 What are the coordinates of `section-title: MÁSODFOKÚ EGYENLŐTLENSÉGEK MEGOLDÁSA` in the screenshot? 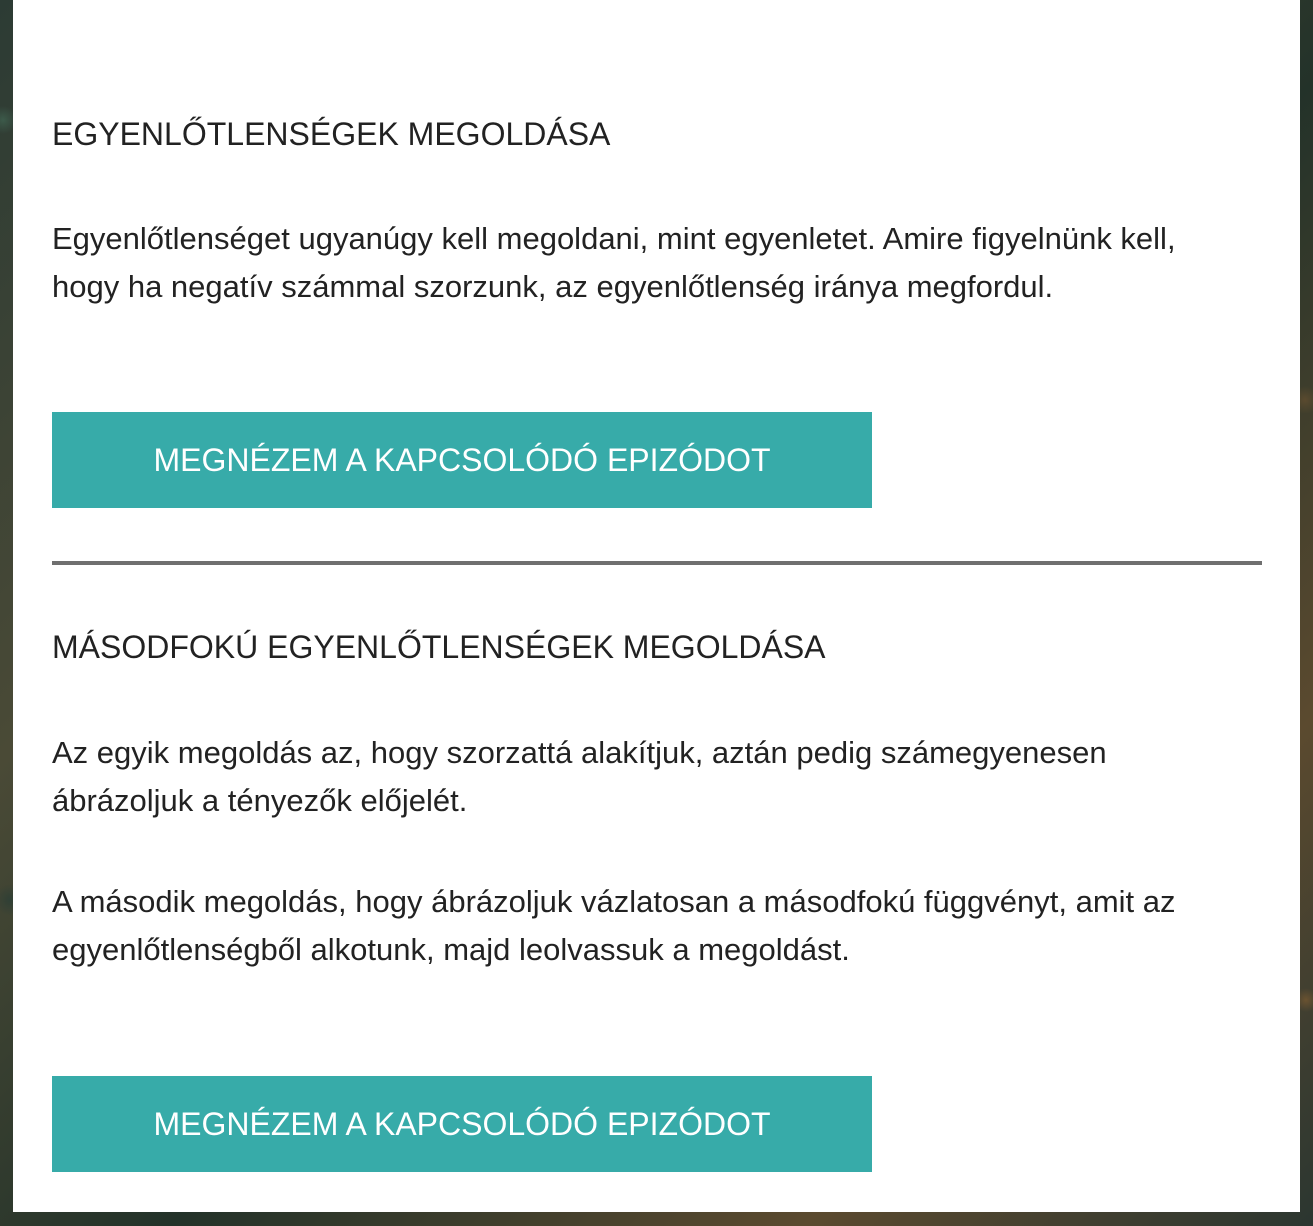 It's located at (439, 647).